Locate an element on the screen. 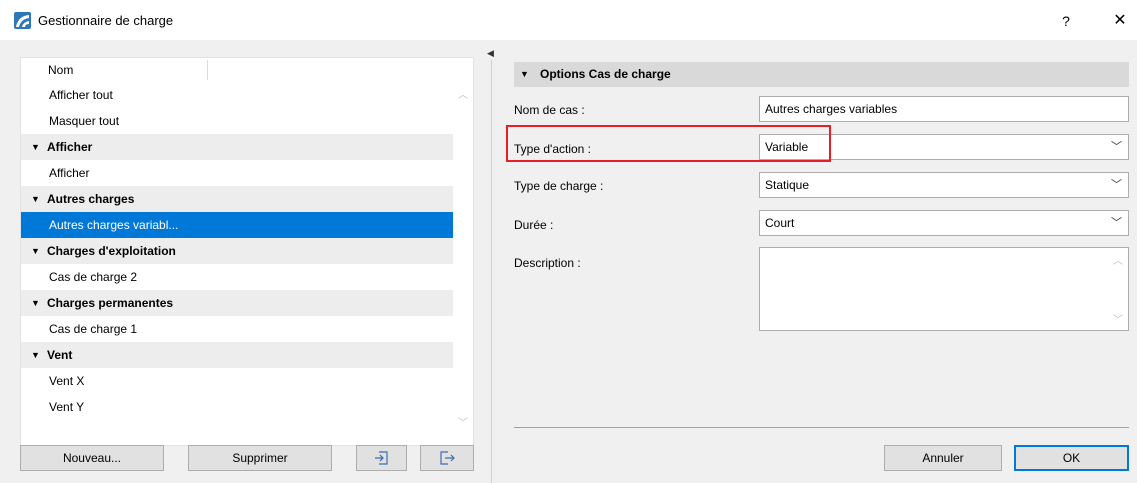 This screenshot has height=483, width=1137. load-type-value: Statique is located at coordinates (787, 185).